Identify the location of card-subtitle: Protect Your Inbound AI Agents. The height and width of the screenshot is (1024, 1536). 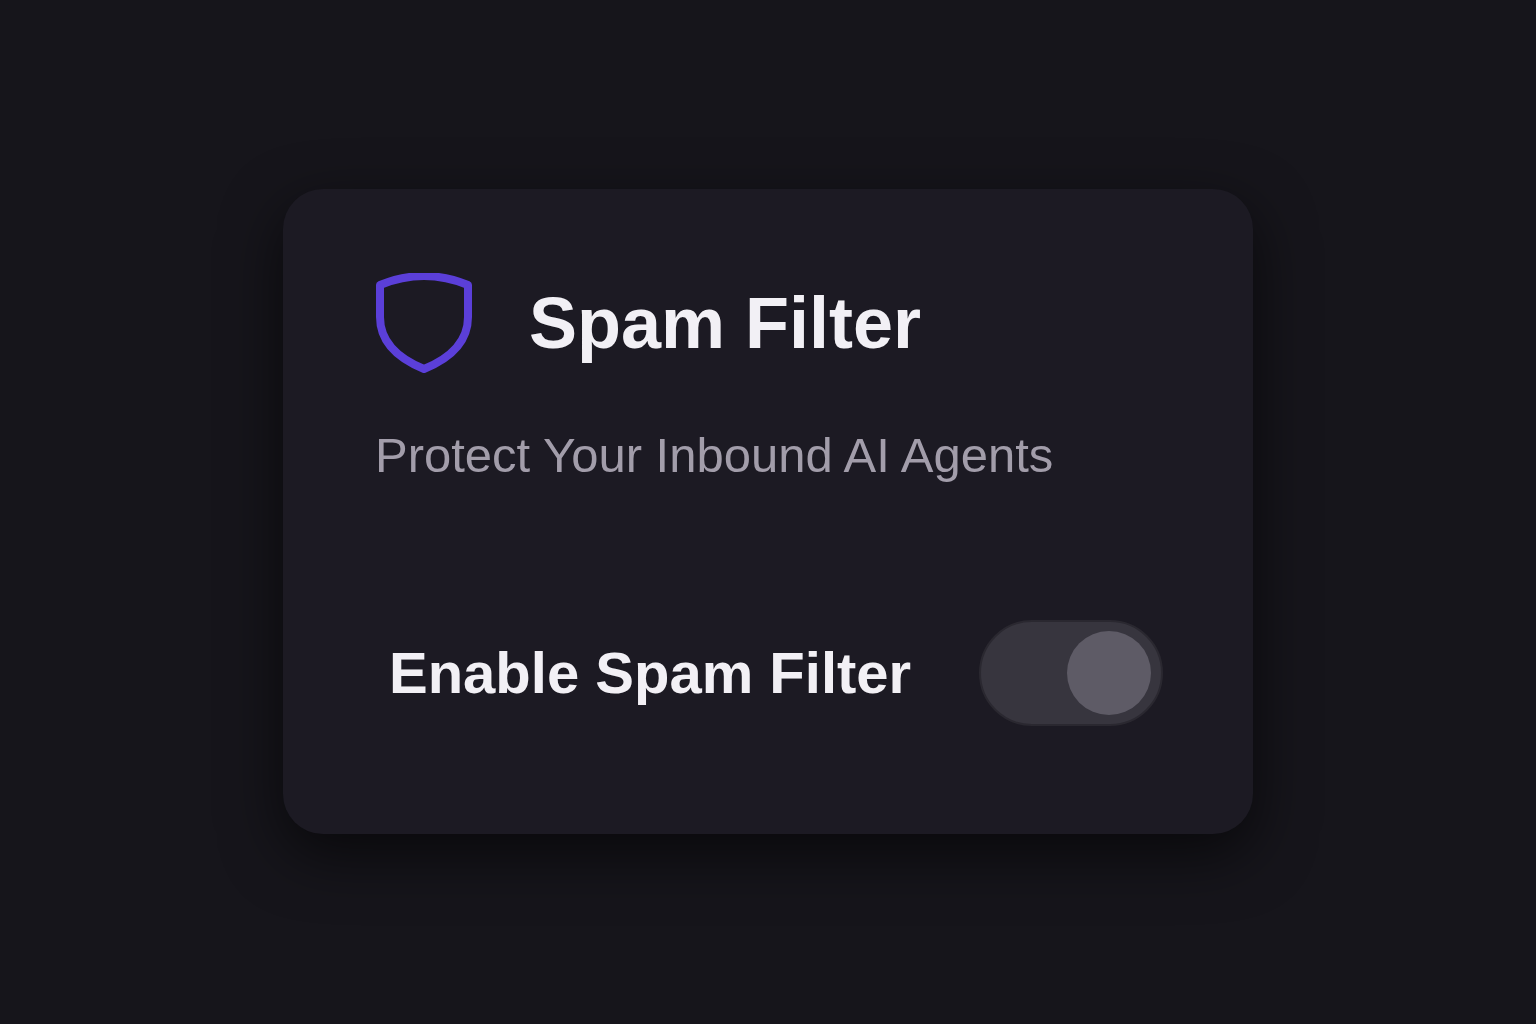
(715, 455).